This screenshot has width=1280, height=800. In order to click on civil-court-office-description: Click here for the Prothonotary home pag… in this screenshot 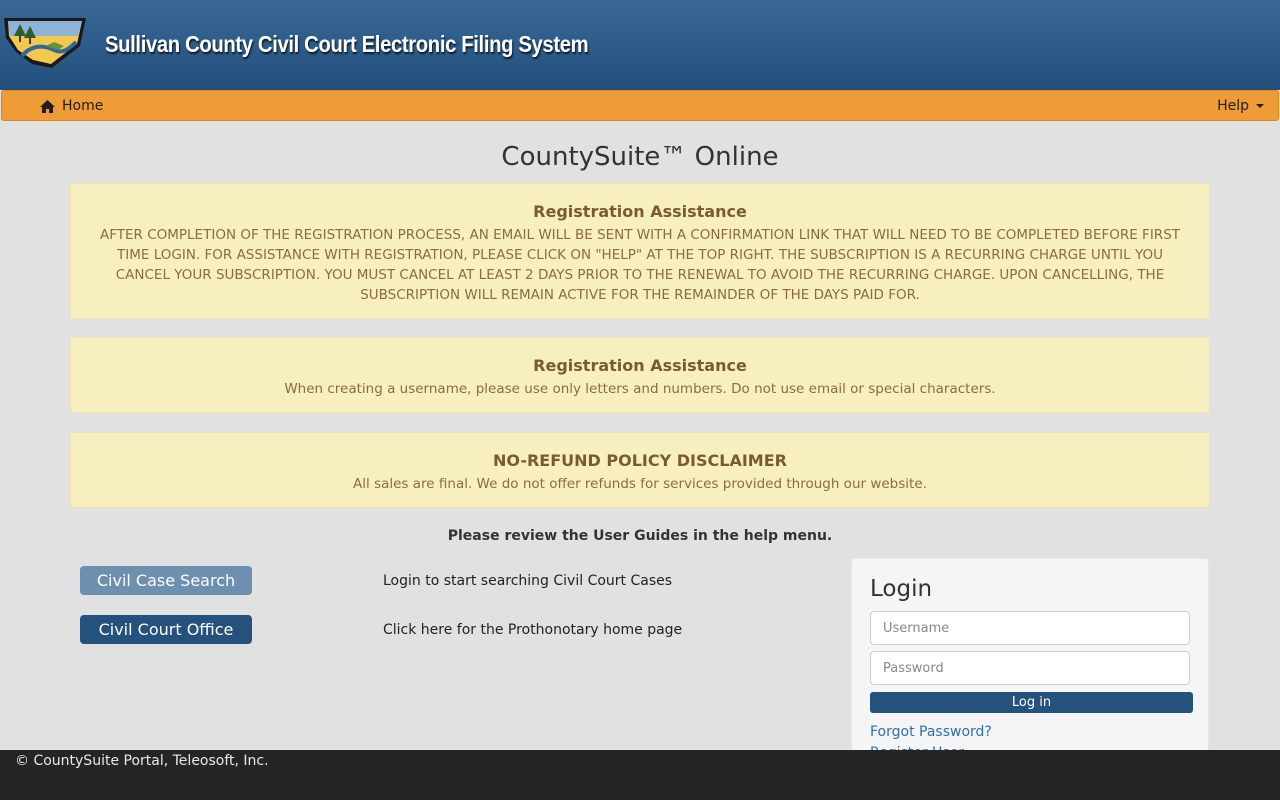, I will do `click(533, 630)`.